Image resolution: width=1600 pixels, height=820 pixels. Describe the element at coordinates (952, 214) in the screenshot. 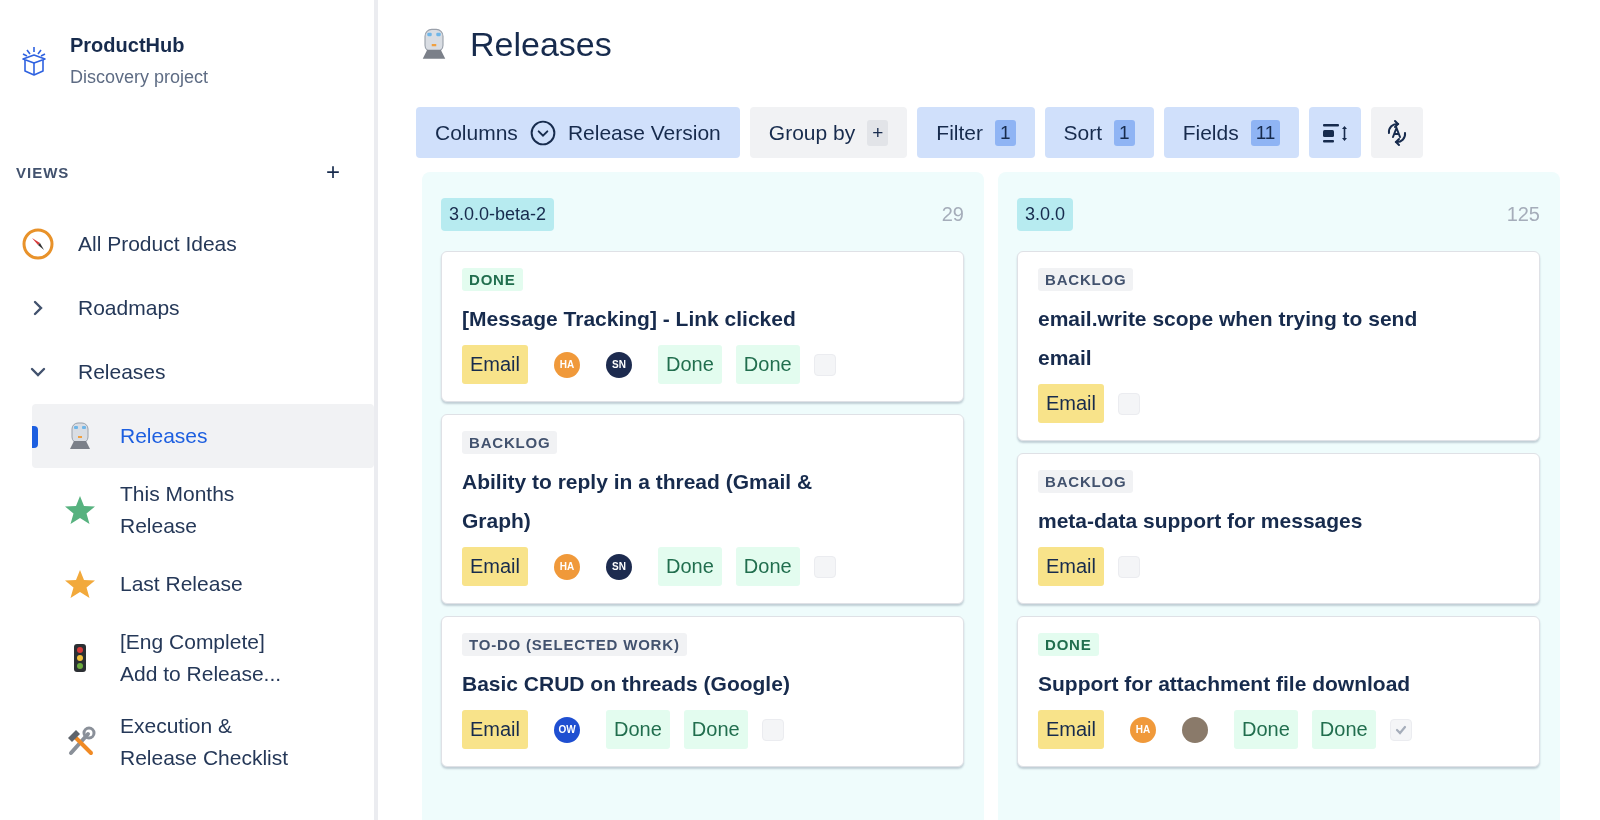

I see `item-count: 29` at that location.